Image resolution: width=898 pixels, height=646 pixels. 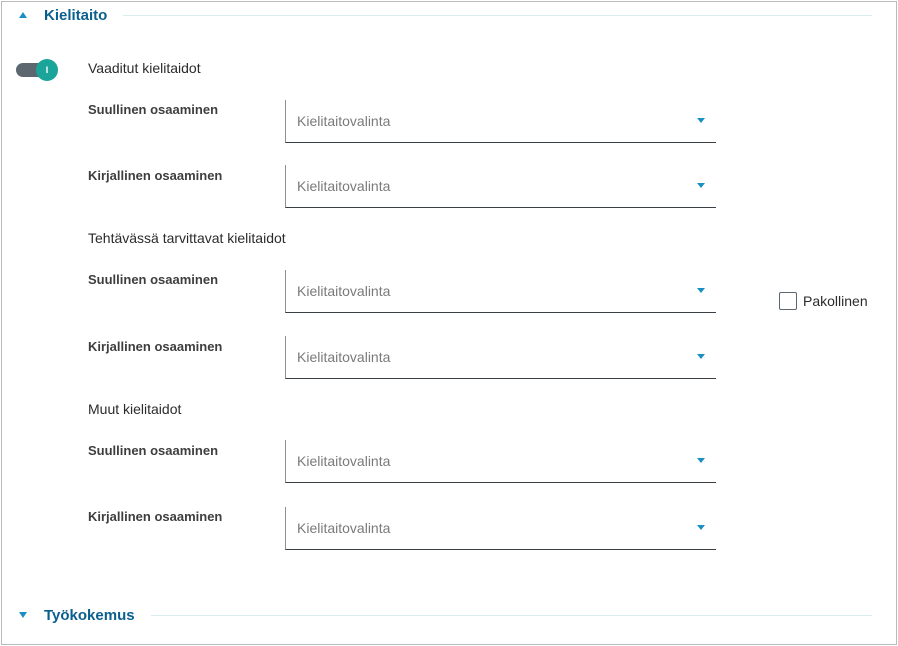 I want to click on section-header-tyokokemus: Työkokemus, so click(x=444, y=615).